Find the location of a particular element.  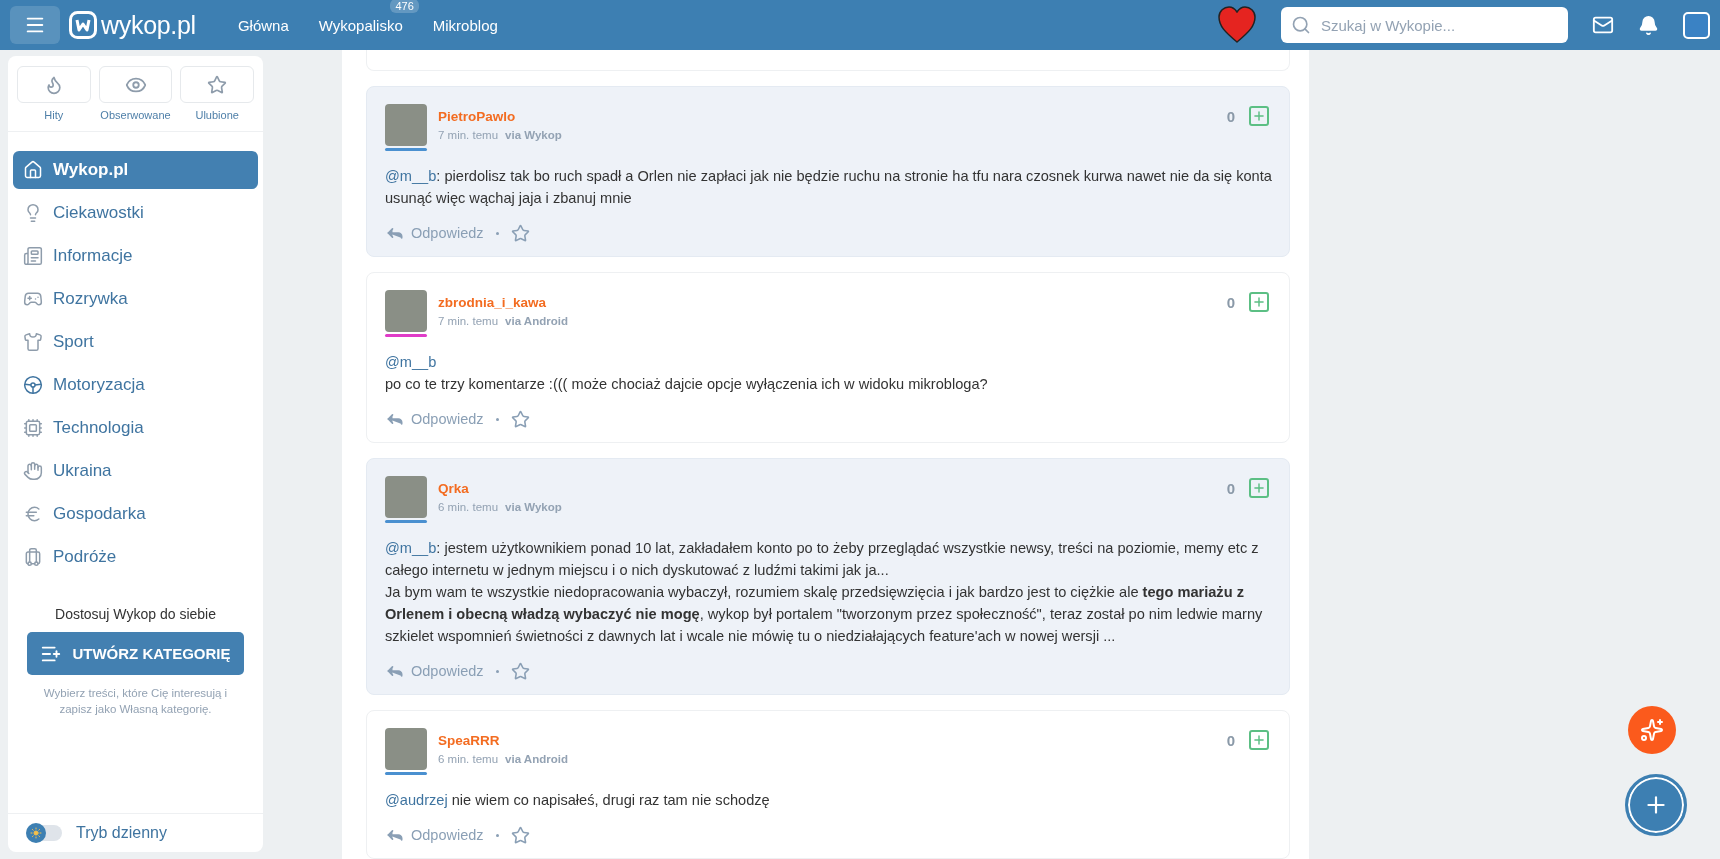

sidebar-item: Ukraina is located at coordinates (135, 471).